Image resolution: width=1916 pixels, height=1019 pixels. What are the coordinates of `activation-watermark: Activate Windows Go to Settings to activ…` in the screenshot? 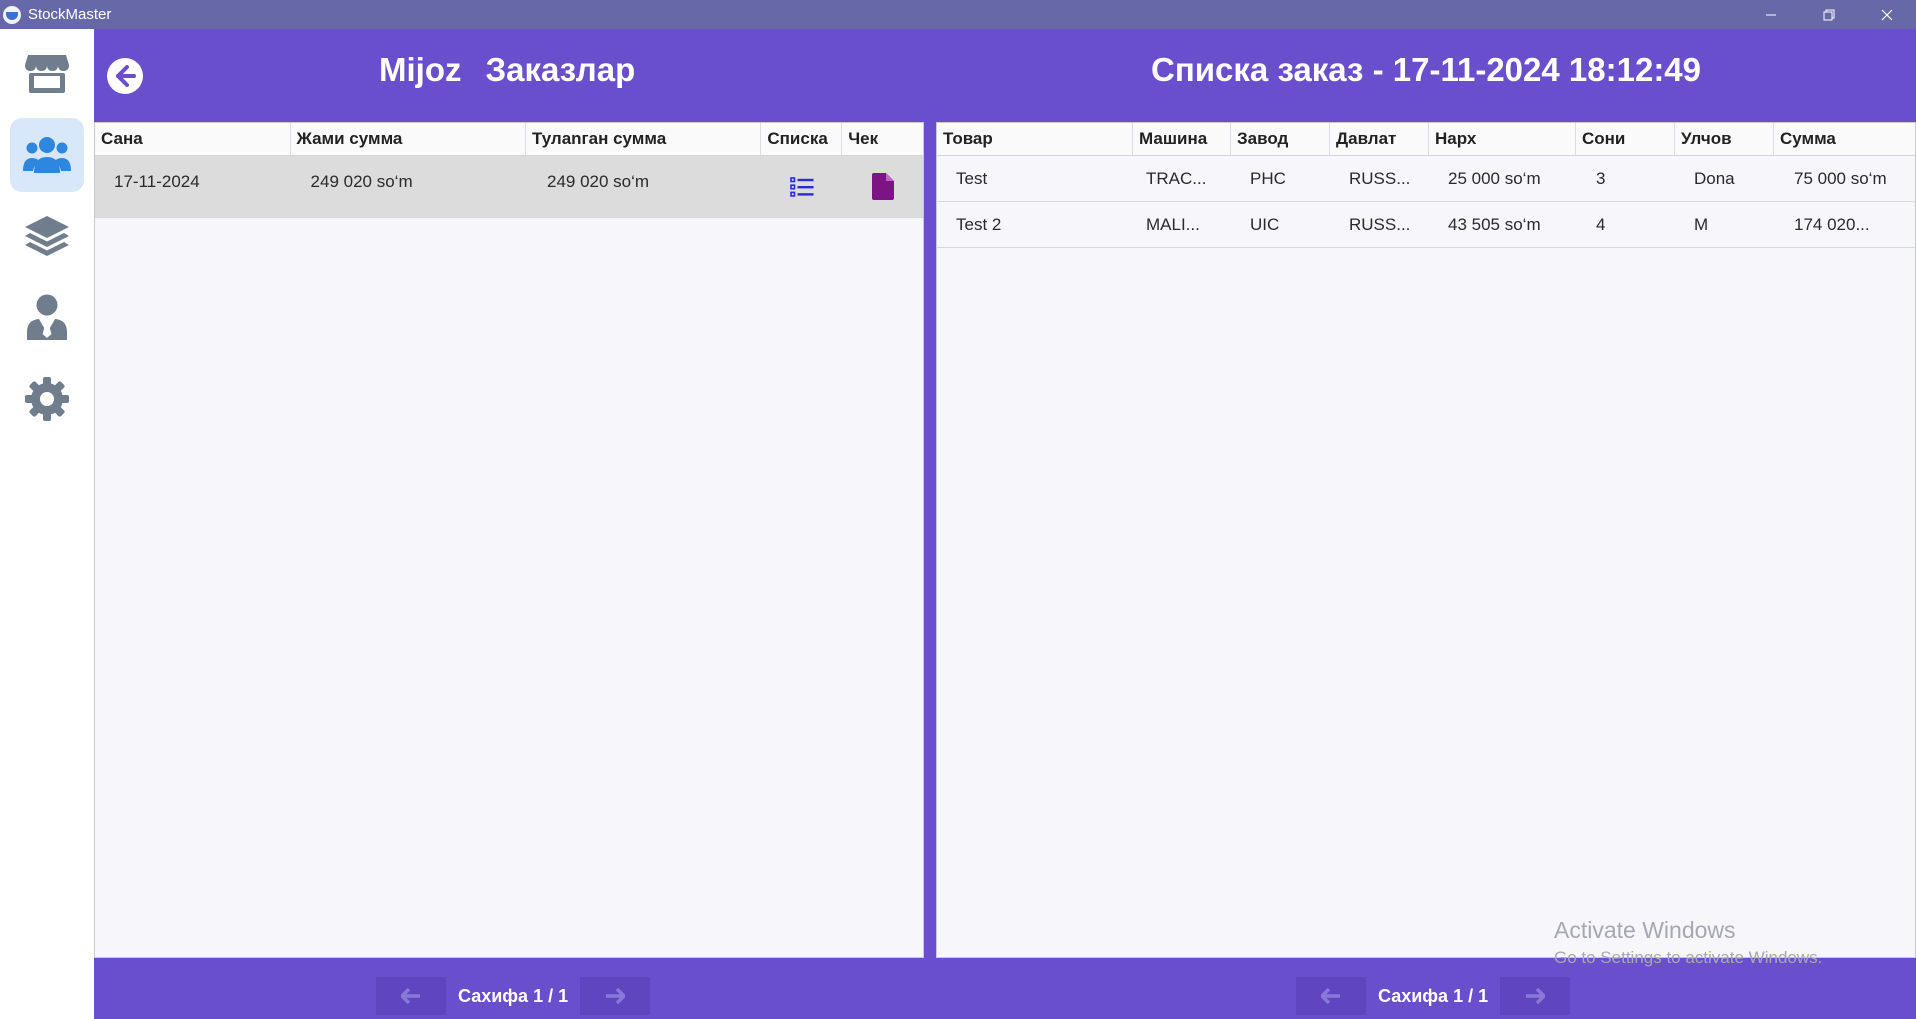 It's located at (1688, 942).